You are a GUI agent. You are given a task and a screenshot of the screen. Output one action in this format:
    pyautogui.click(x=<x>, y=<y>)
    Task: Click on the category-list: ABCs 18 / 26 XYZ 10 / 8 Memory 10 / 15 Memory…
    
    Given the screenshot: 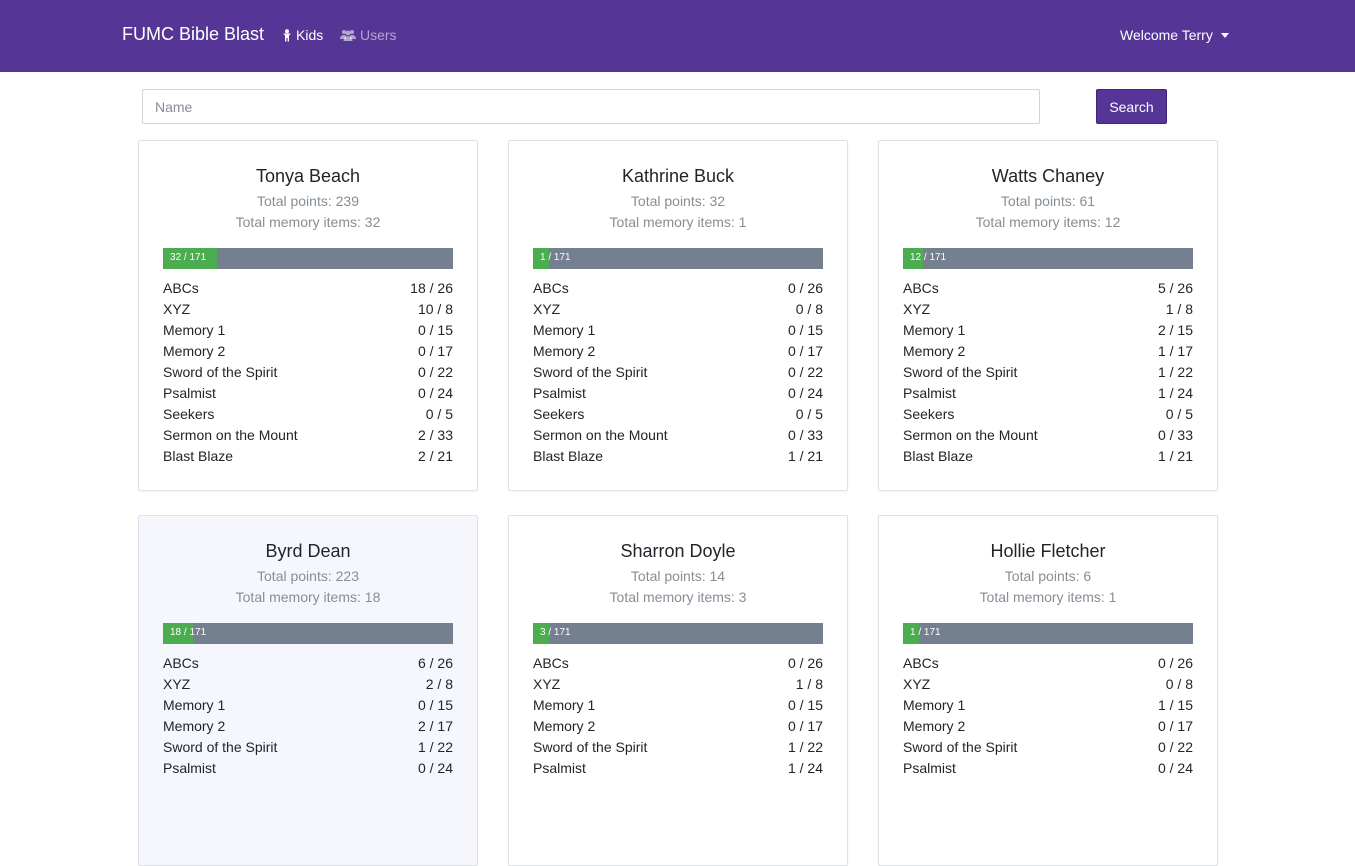 What is the action you would take?
    pyautogui.click(x=308, y=374)
    